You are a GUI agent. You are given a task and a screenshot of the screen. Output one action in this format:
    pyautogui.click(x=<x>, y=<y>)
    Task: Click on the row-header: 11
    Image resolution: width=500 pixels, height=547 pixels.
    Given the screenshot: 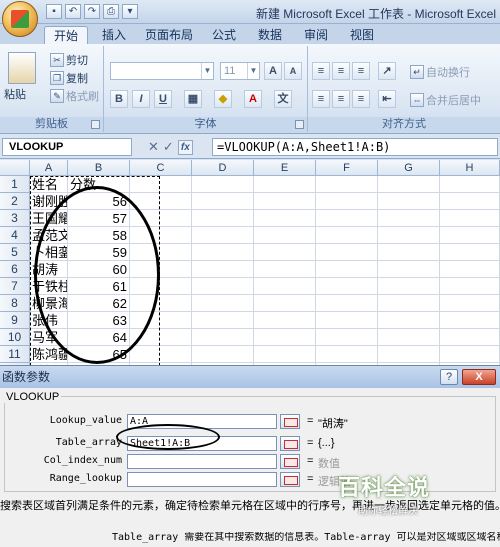 What is the action you would take?
    pyautogui.click(x=15, y=354)
    